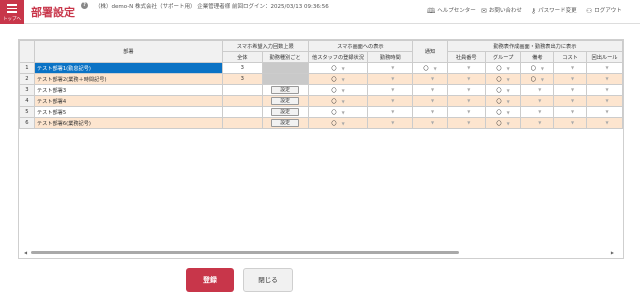  I want to click on scrollbar-thumb, so click(245, 252).